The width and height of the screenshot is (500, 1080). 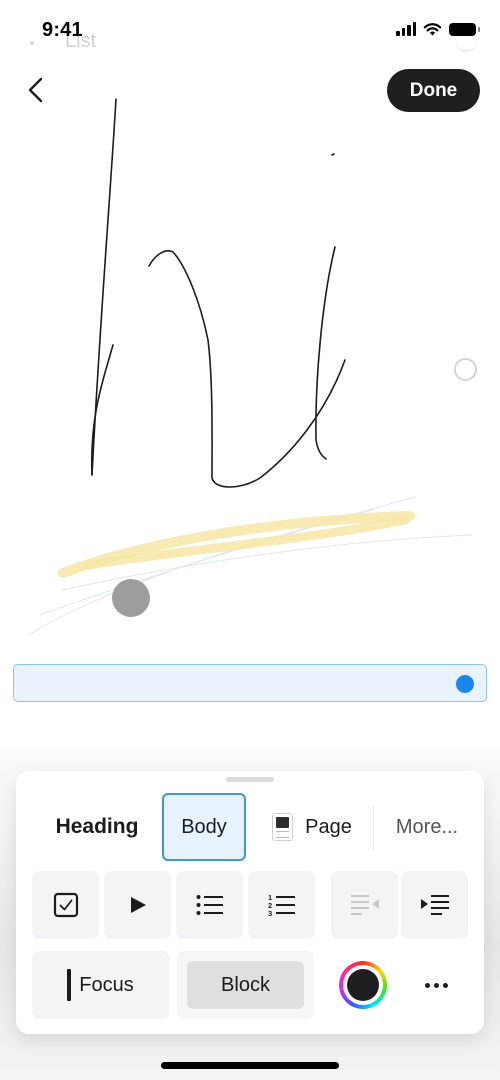 What do you see at coordinates (104, 287) in the screenshot?
I see `ink-stroke-h-stem` at bounding box center [104, 287].